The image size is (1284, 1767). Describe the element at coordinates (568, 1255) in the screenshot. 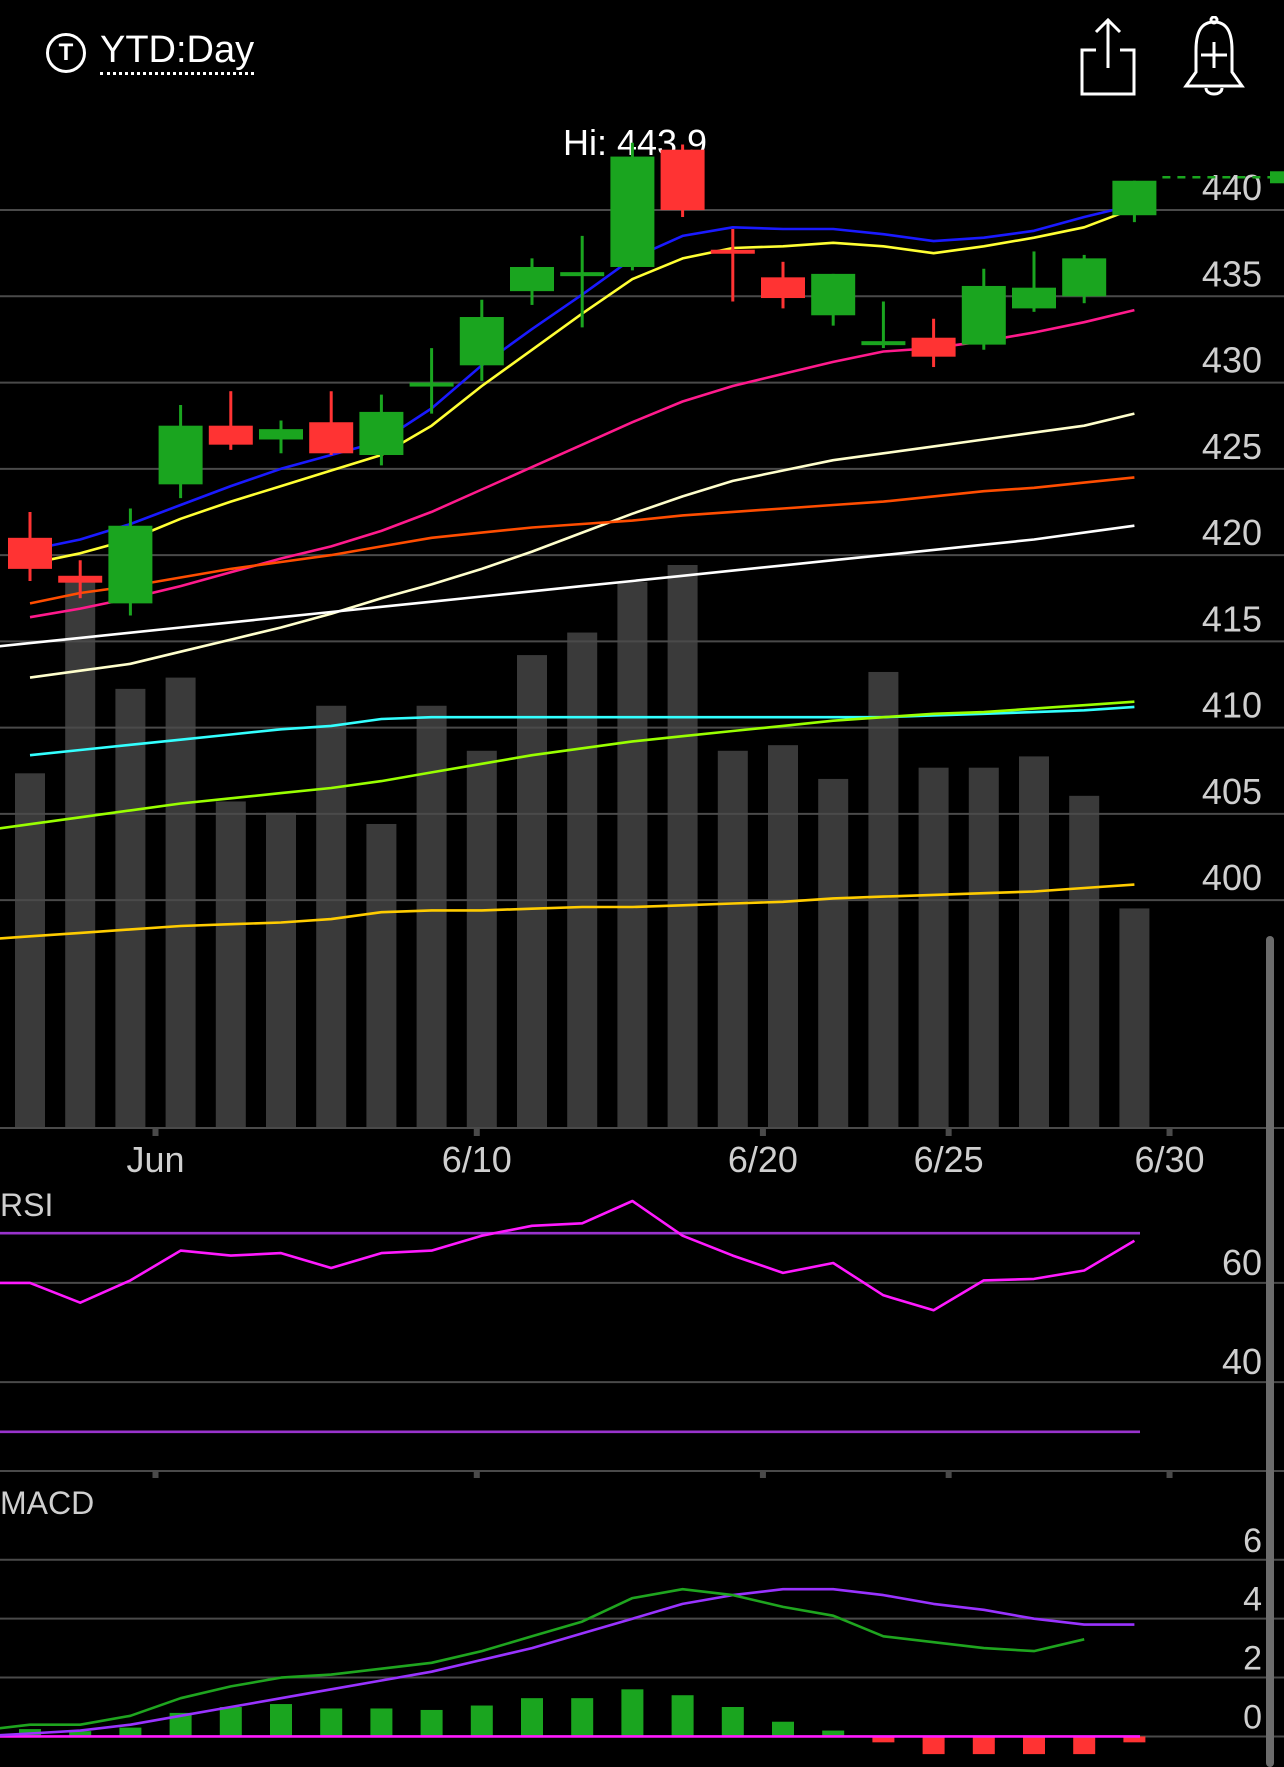

I see `rsi-line` at that location.